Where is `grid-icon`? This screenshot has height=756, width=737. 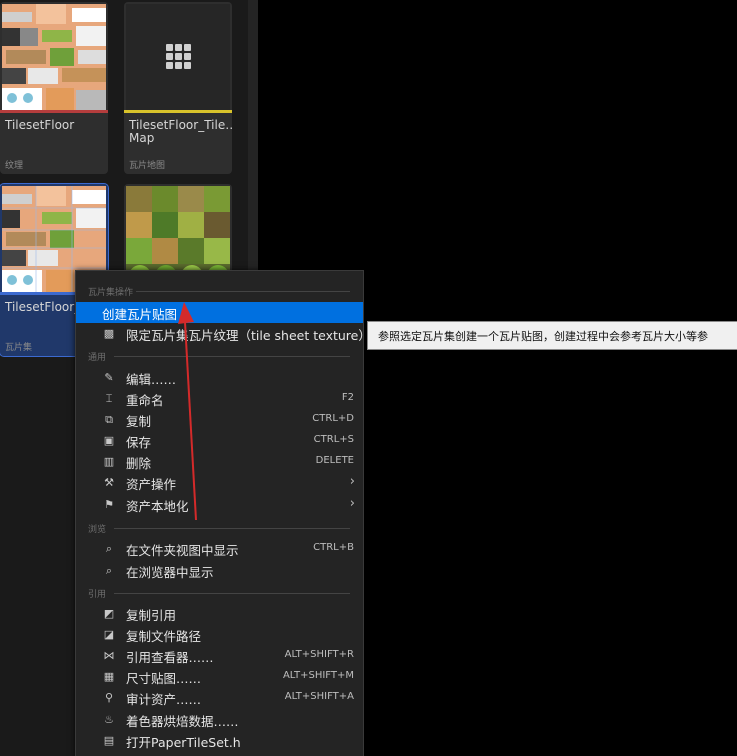 grid-icon is located at coordinates (179, 57).